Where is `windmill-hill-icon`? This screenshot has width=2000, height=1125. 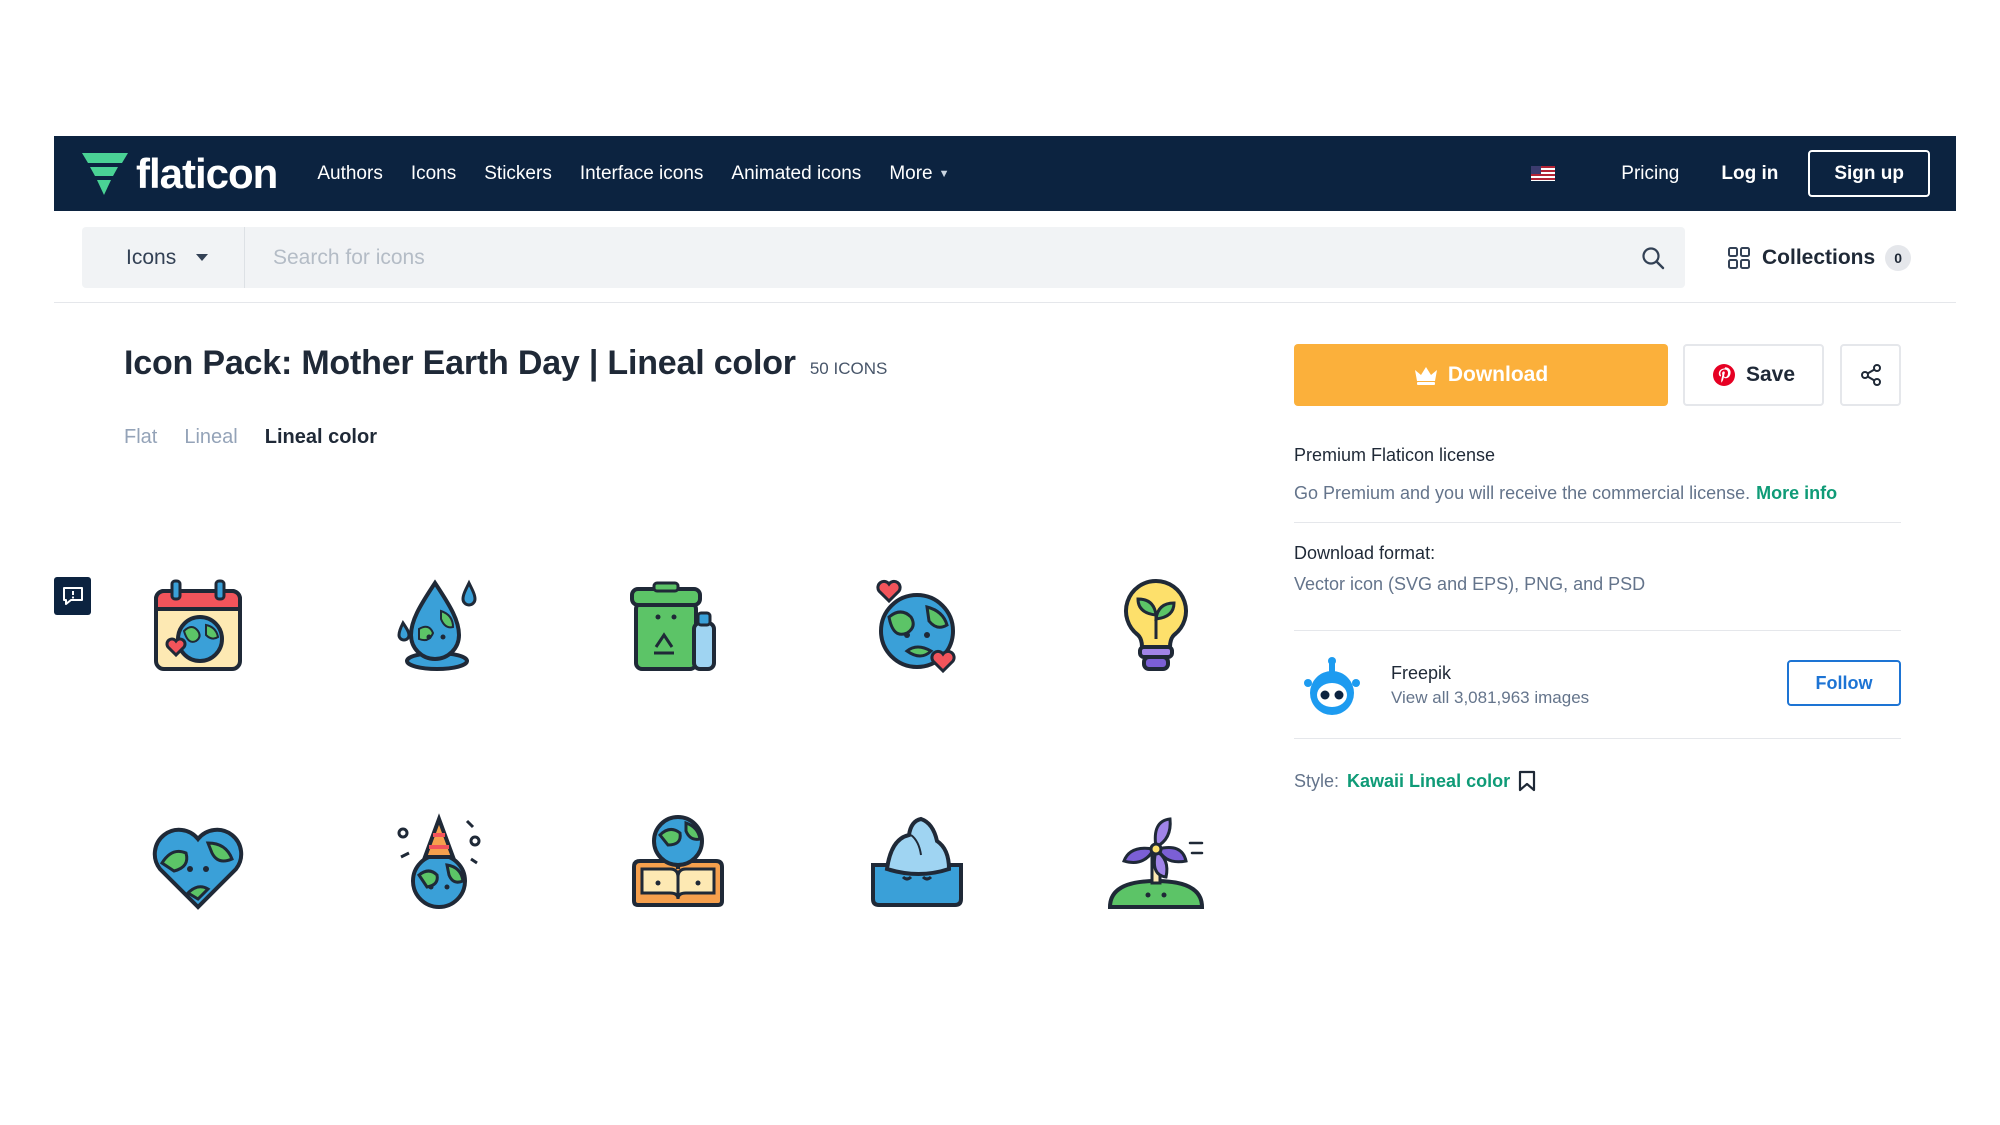
windmill-hill-icon is located at coordinates (1156, 863).